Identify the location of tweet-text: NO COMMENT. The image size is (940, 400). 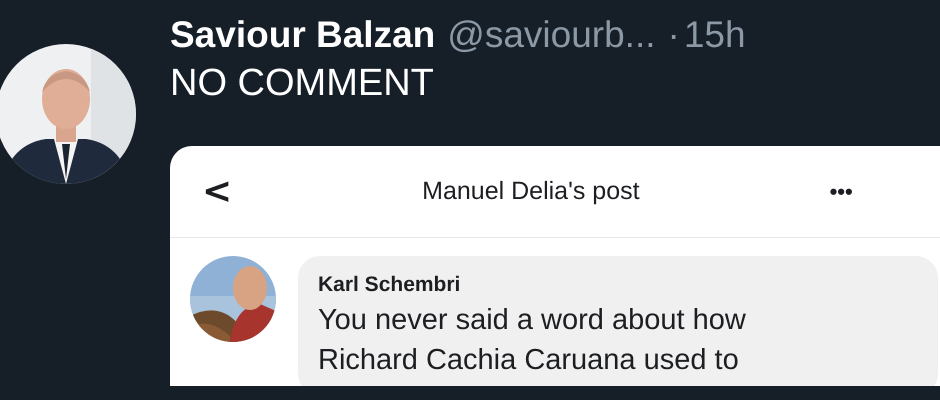
(302, 83).